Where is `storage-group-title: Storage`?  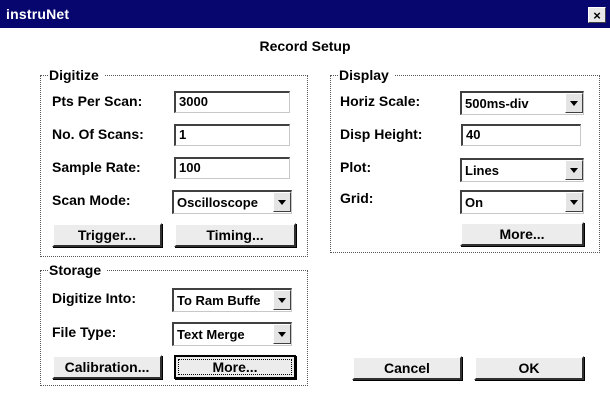
storage-group-title: Storage is located at coordinates (78, 270).